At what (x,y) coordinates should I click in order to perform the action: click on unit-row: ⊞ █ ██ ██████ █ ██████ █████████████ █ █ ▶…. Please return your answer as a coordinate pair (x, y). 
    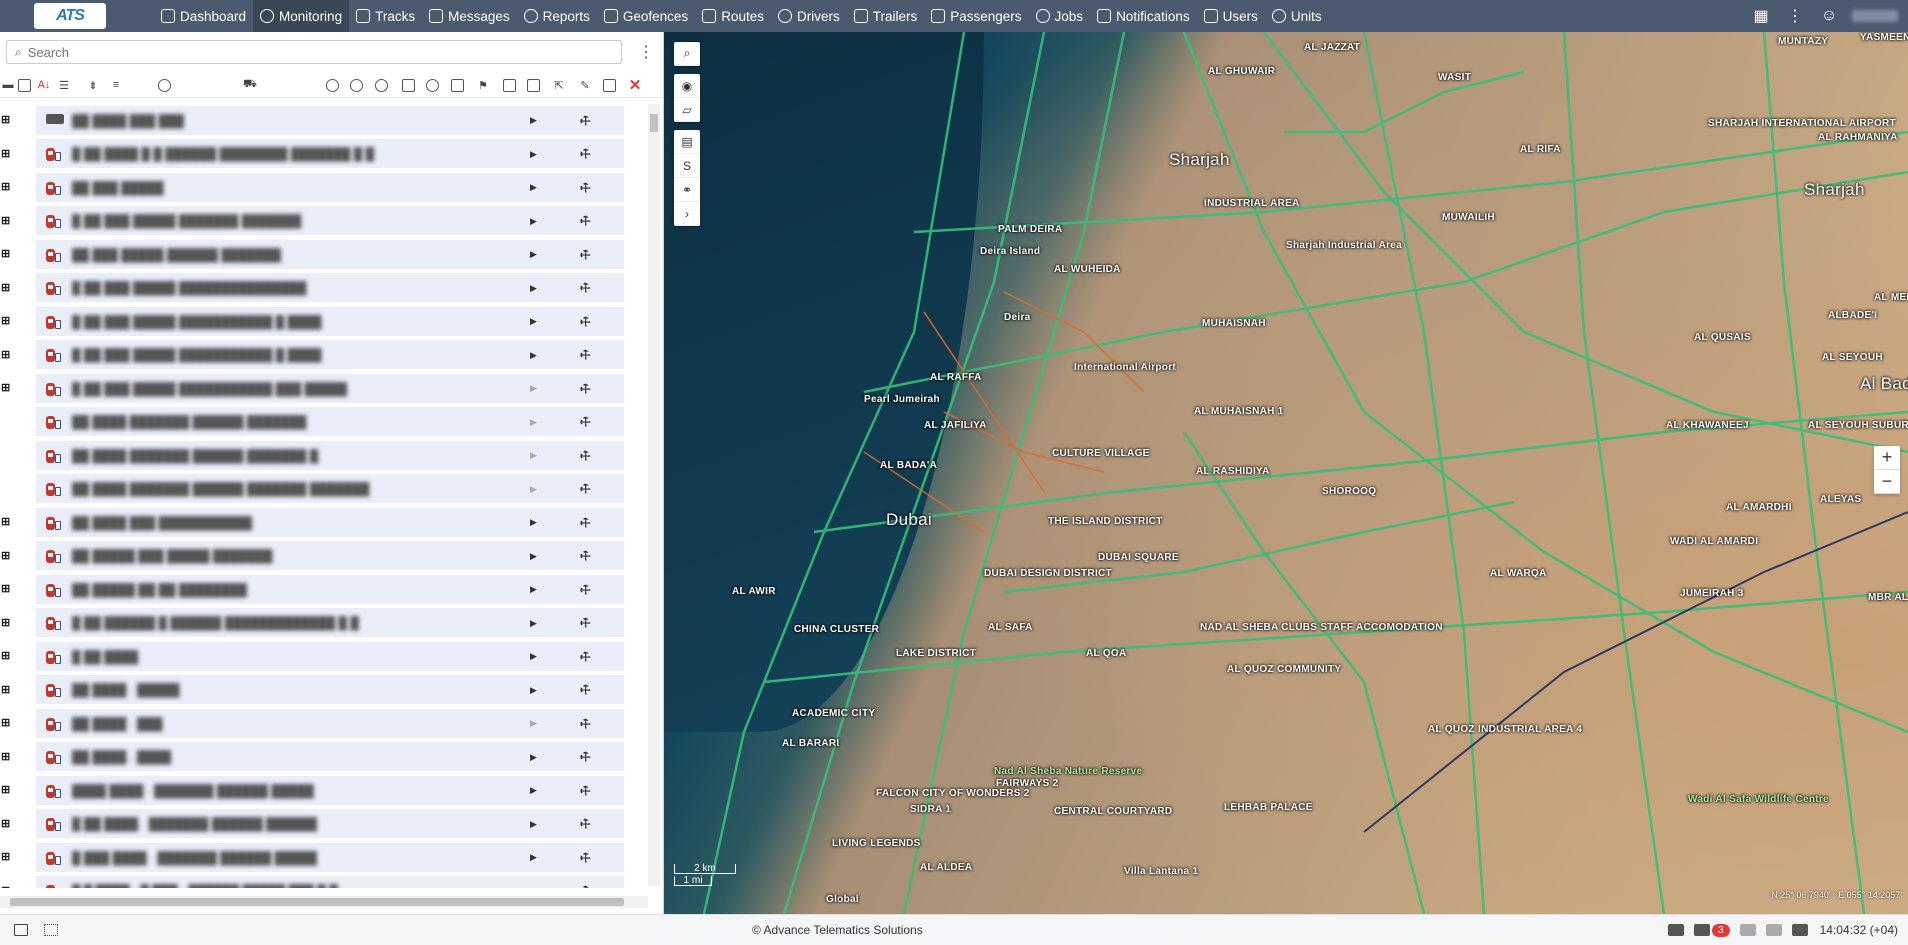
    Looking at the image, I should click on (332, 624).